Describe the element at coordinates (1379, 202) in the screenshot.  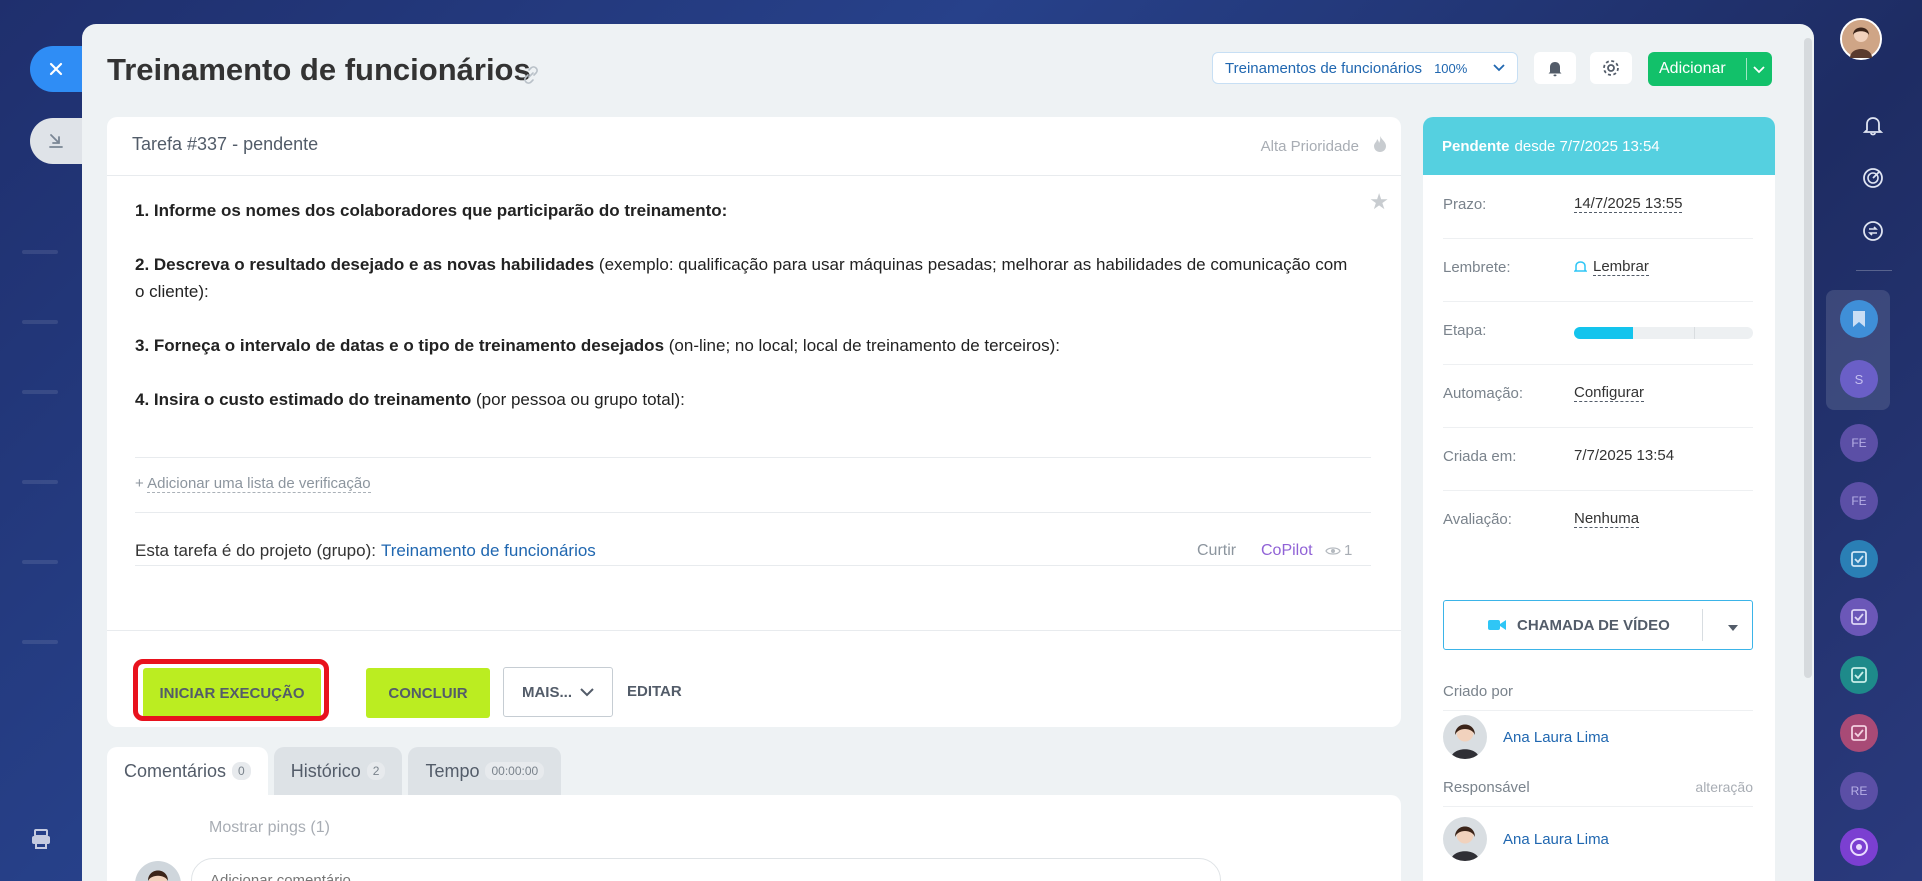
I see `star-icon: ★` at that location.